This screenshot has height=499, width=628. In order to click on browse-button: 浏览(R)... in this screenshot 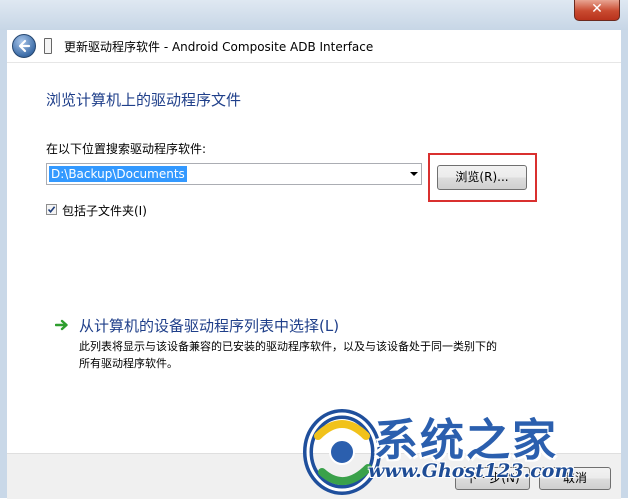, I will do `click(482, 177)`.